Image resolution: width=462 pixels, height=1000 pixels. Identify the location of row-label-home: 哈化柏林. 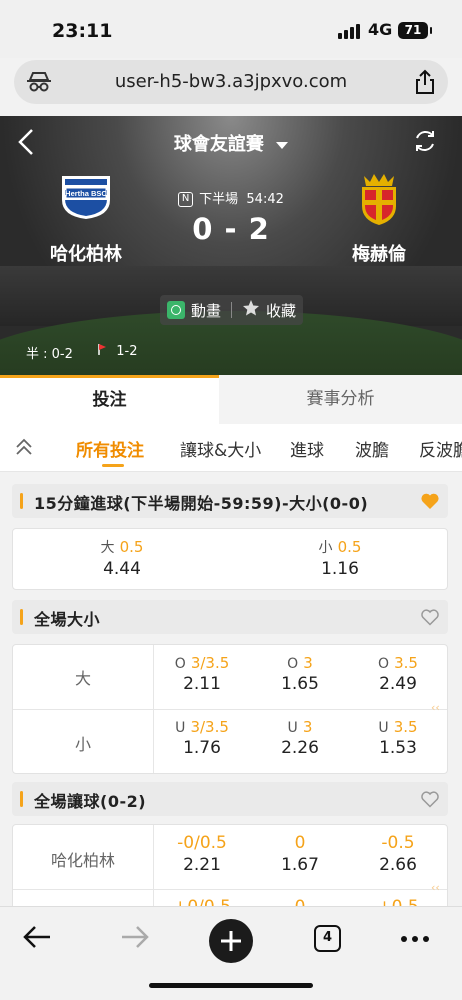
(82, 860).